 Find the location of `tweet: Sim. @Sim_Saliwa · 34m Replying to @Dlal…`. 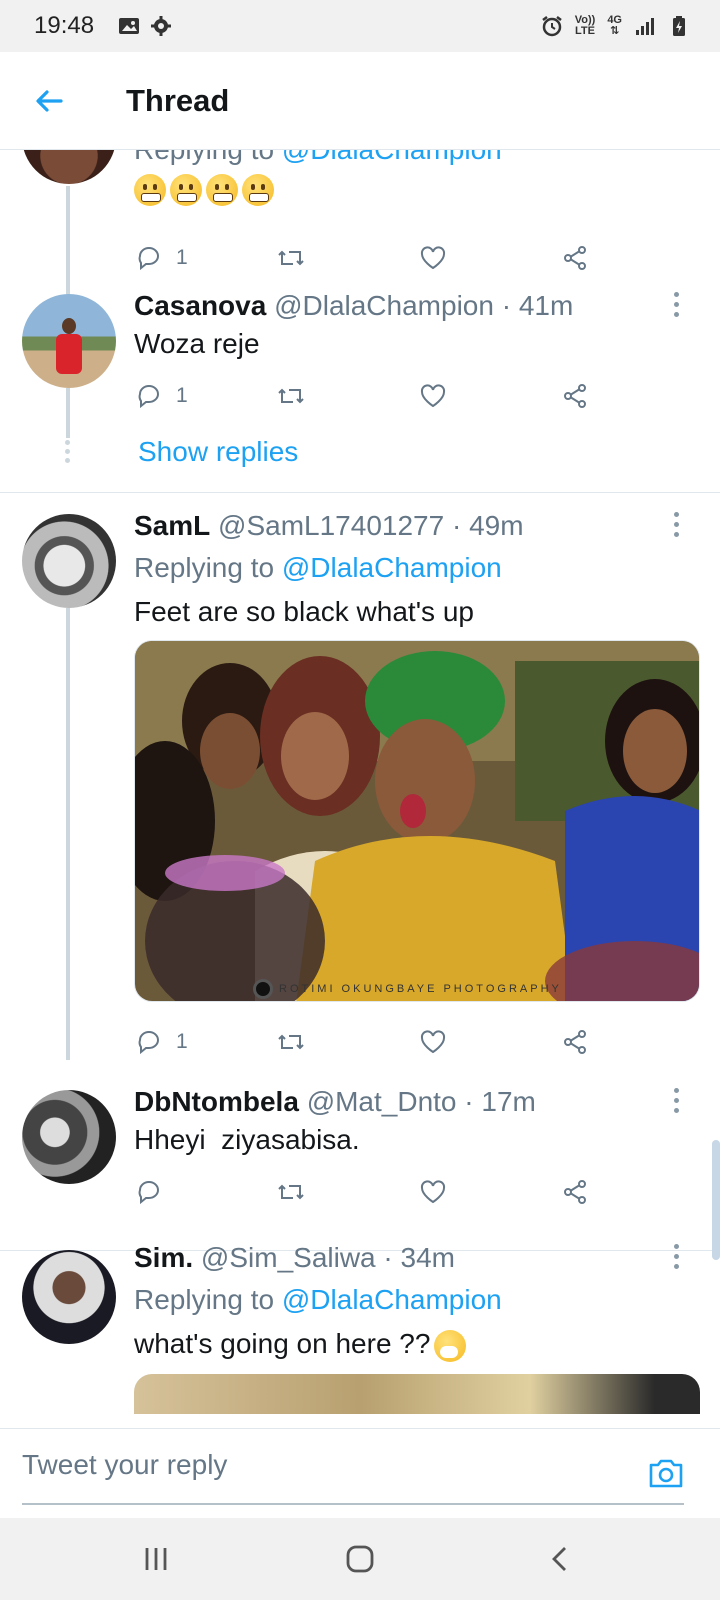

tweet: Sim. @Sim_Saliwa · 34m Replying to @Dlal… is located at coordinates (360, 1335).